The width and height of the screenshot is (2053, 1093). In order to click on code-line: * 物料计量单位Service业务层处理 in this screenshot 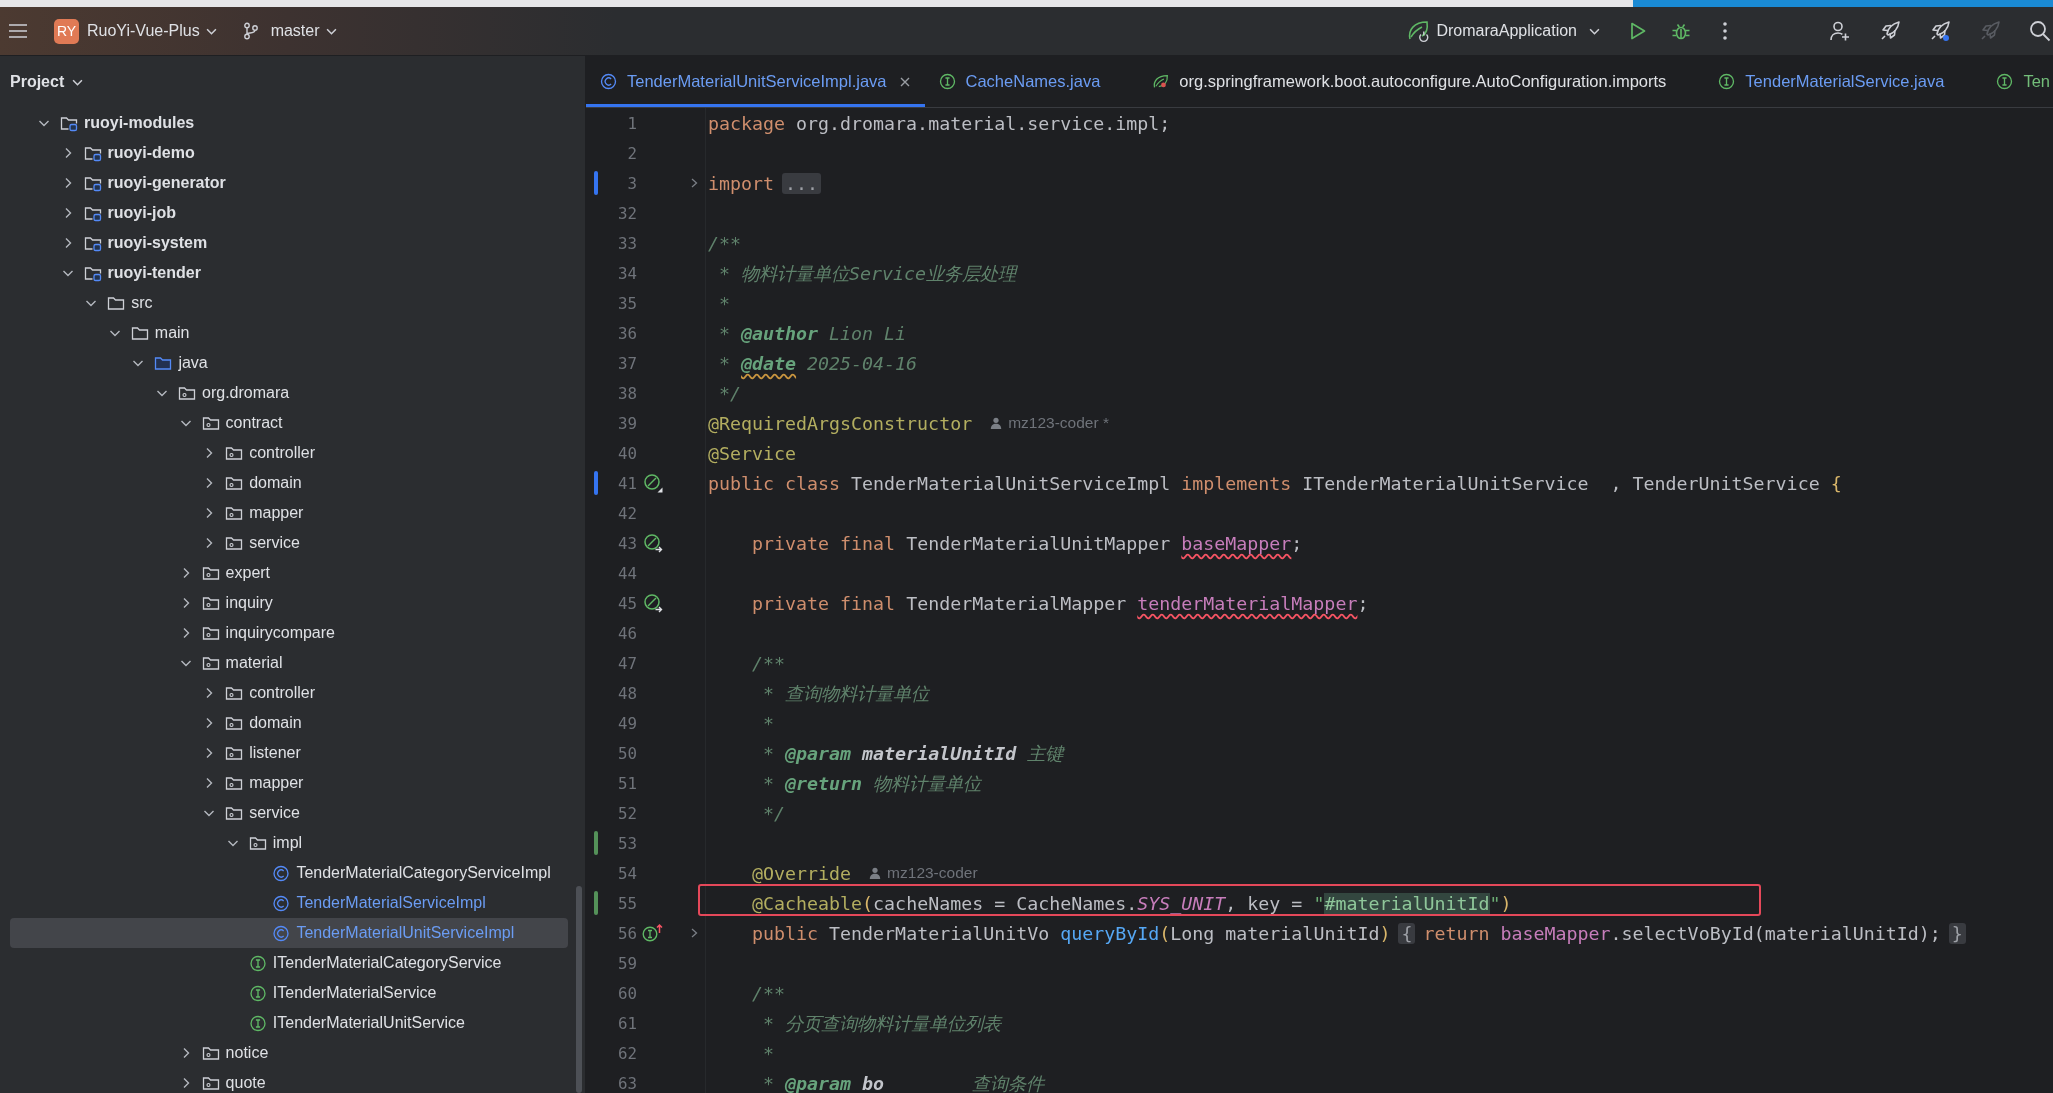, I will do `click(868, 273)`.